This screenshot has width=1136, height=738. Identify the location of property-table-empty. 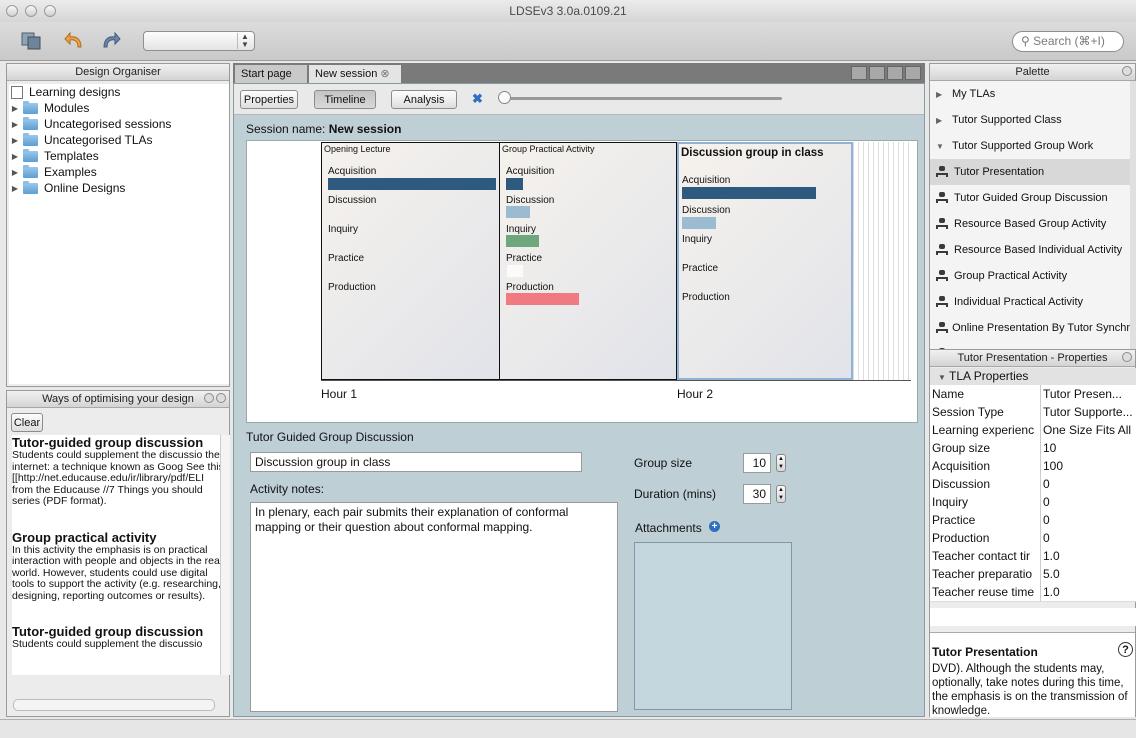
(1033, 617).